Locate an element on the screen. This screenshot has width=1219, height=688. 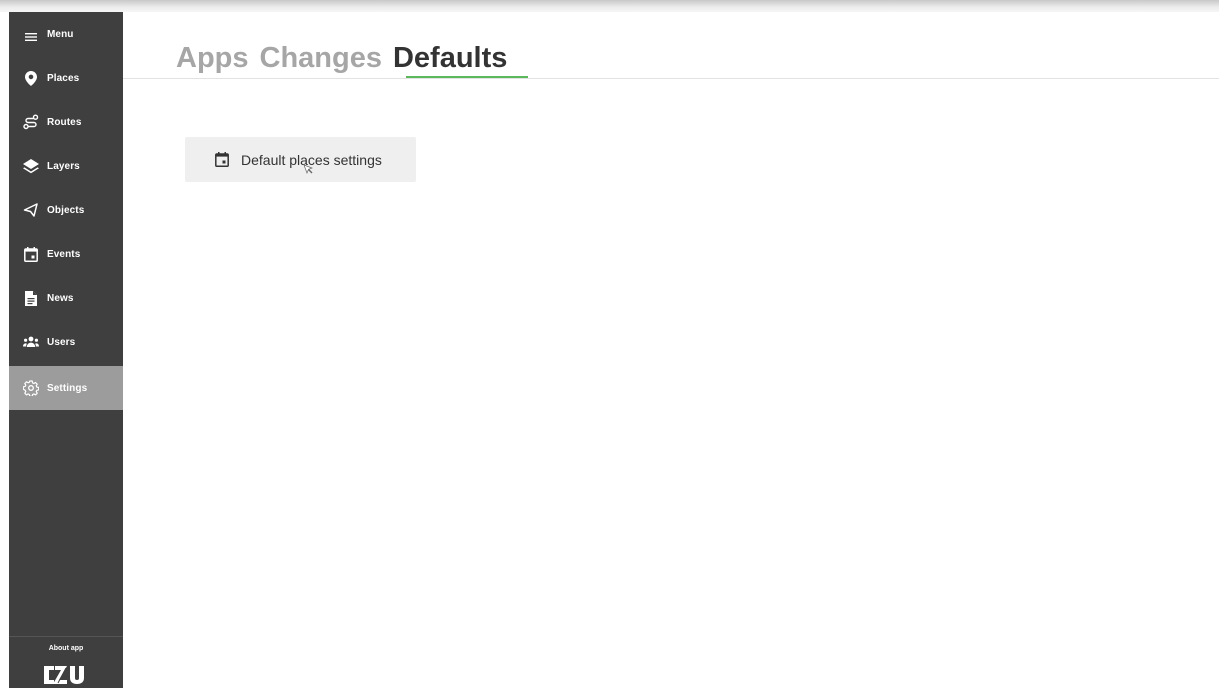
sidebar-item-news: News is located at coordinates (66, 298).